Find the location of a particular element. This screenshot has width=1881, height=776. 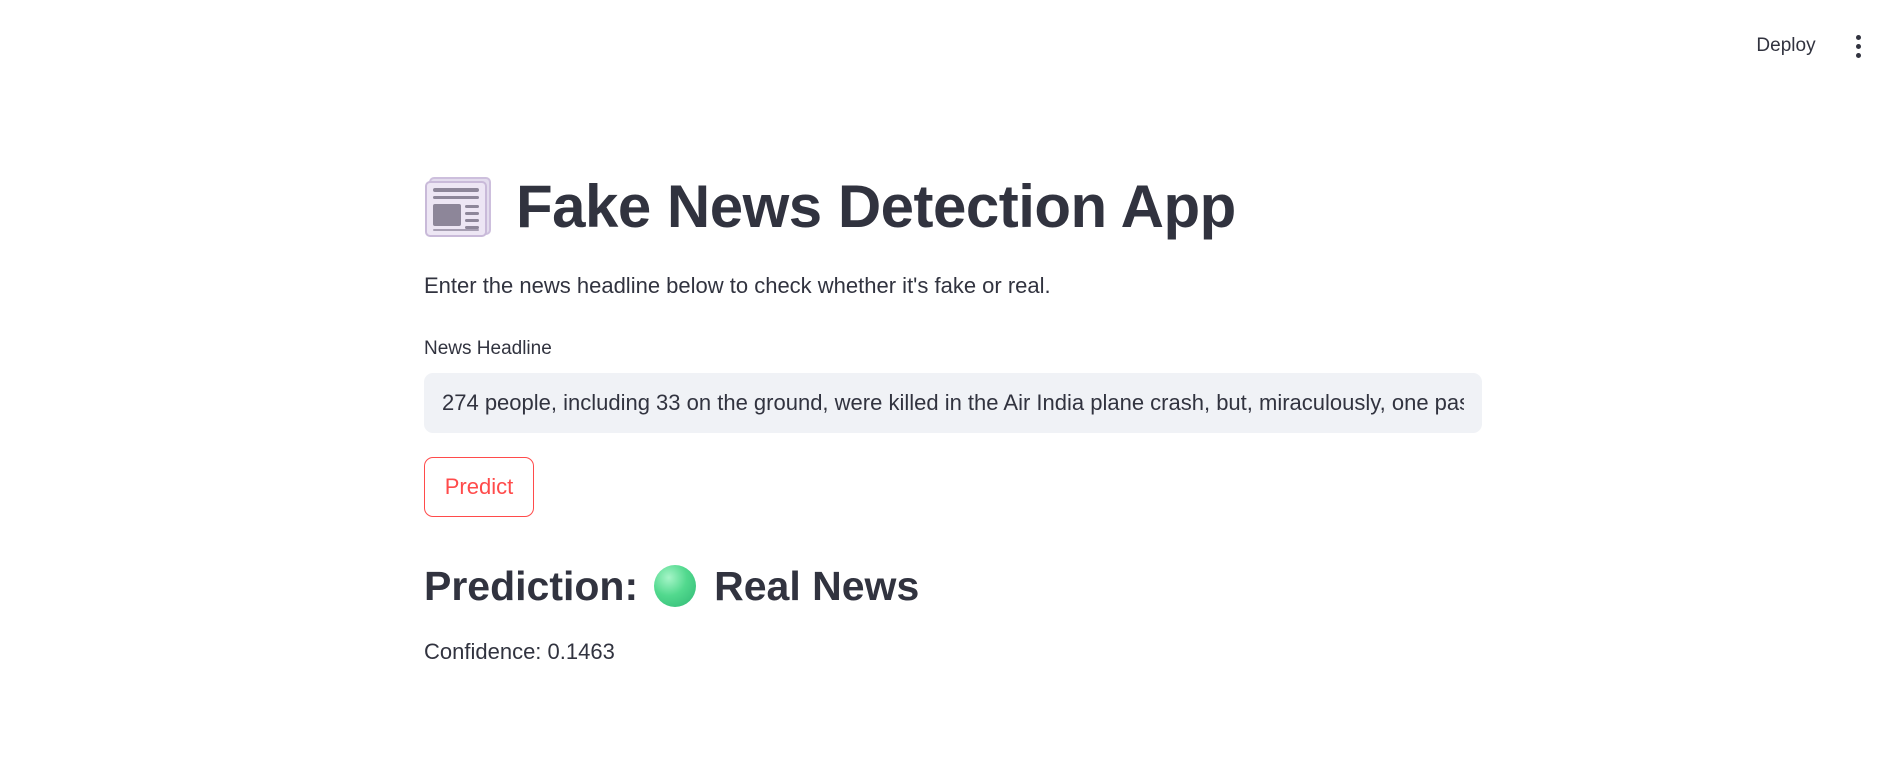

more-vertical-icon is located at coordinates (1858, 46).